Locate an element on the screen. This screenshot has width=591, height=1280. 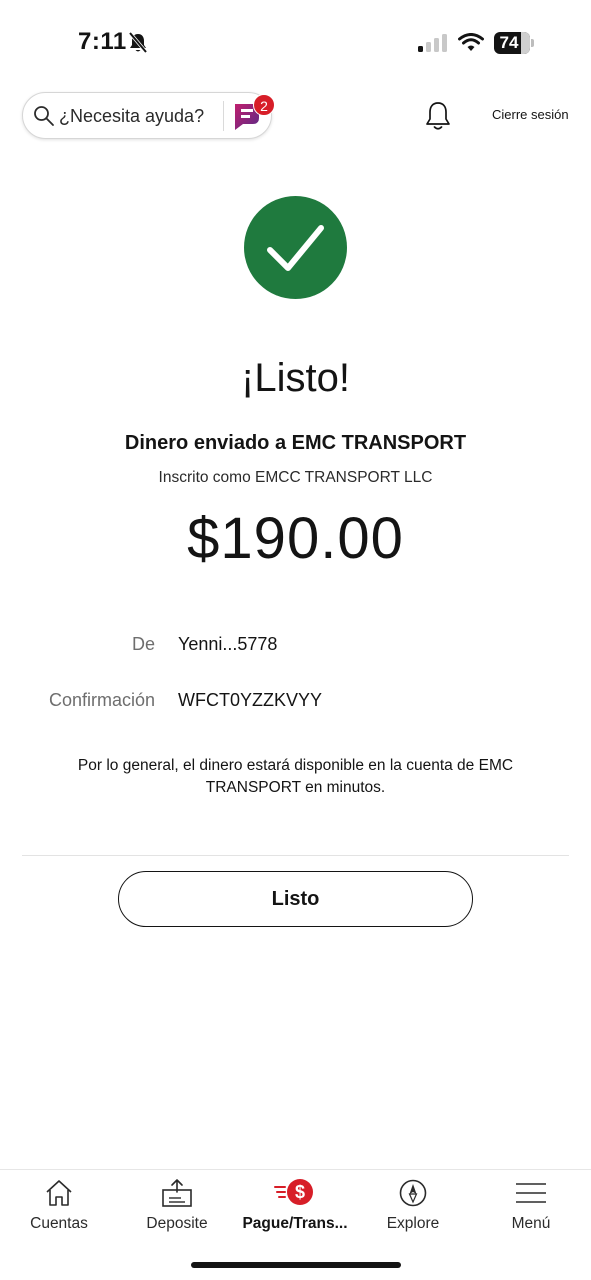
pay-transfer-icon: $ is located at coordinates (295, 1195).